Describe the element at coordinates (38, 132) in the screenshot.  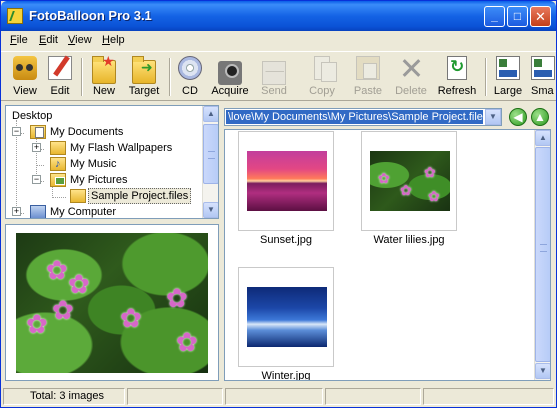
I see `documents-folder-icon` at that location.